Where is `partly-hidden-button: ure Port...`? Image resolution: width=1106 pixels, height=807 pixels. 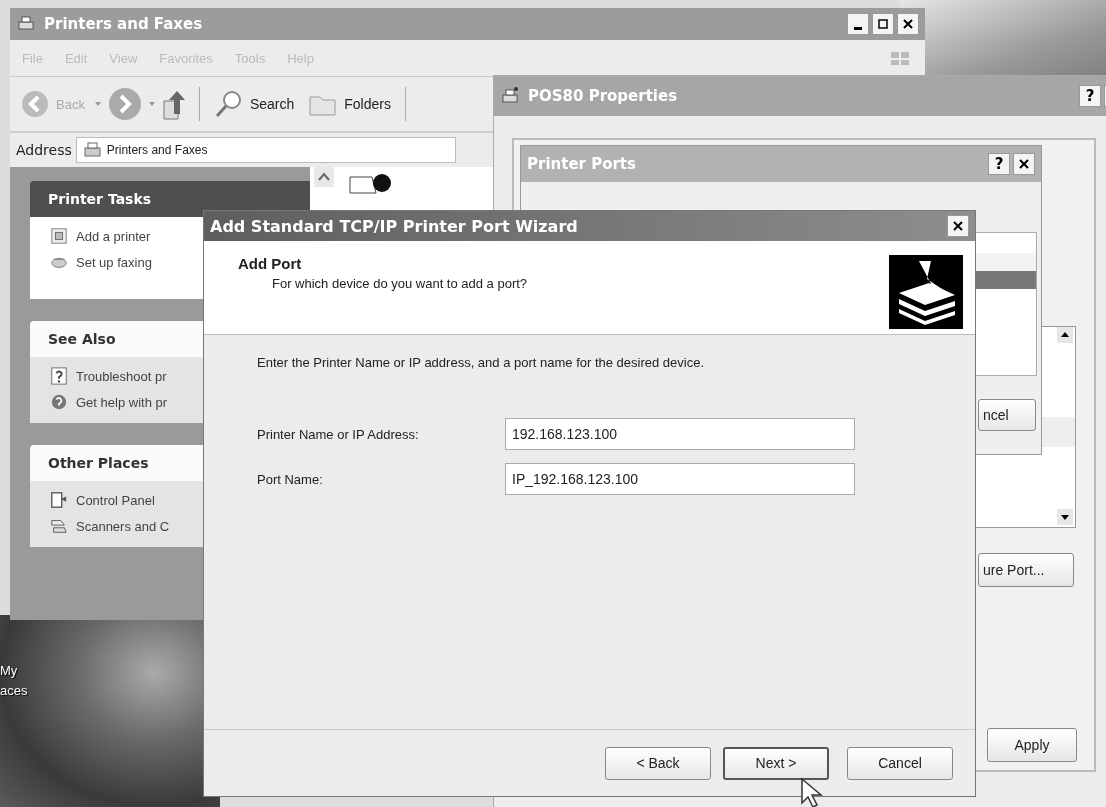
partly-hidden-button: ure Port... is located at coordinates (1026, 570).